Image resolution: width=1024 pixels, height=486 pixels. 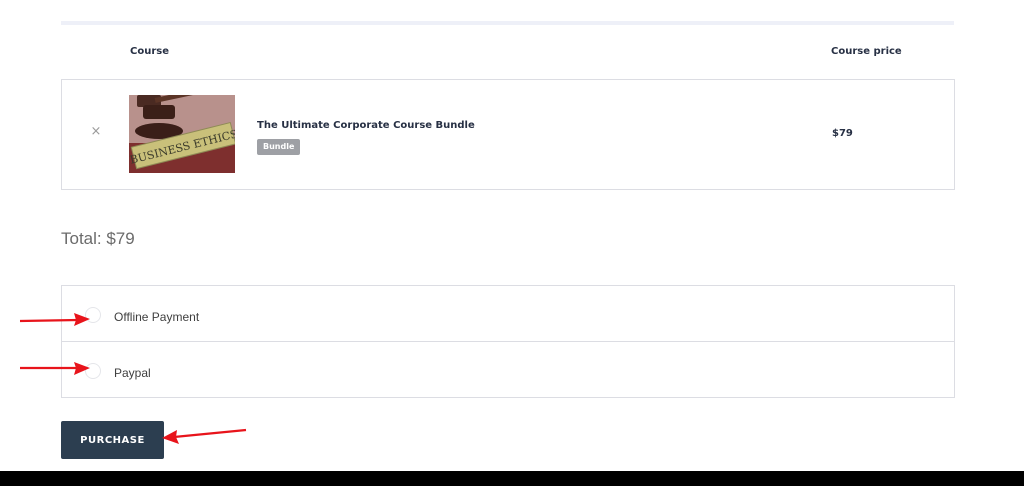 I want to click on payment-option-label: Offline Payment, so click(x=157, y=317).